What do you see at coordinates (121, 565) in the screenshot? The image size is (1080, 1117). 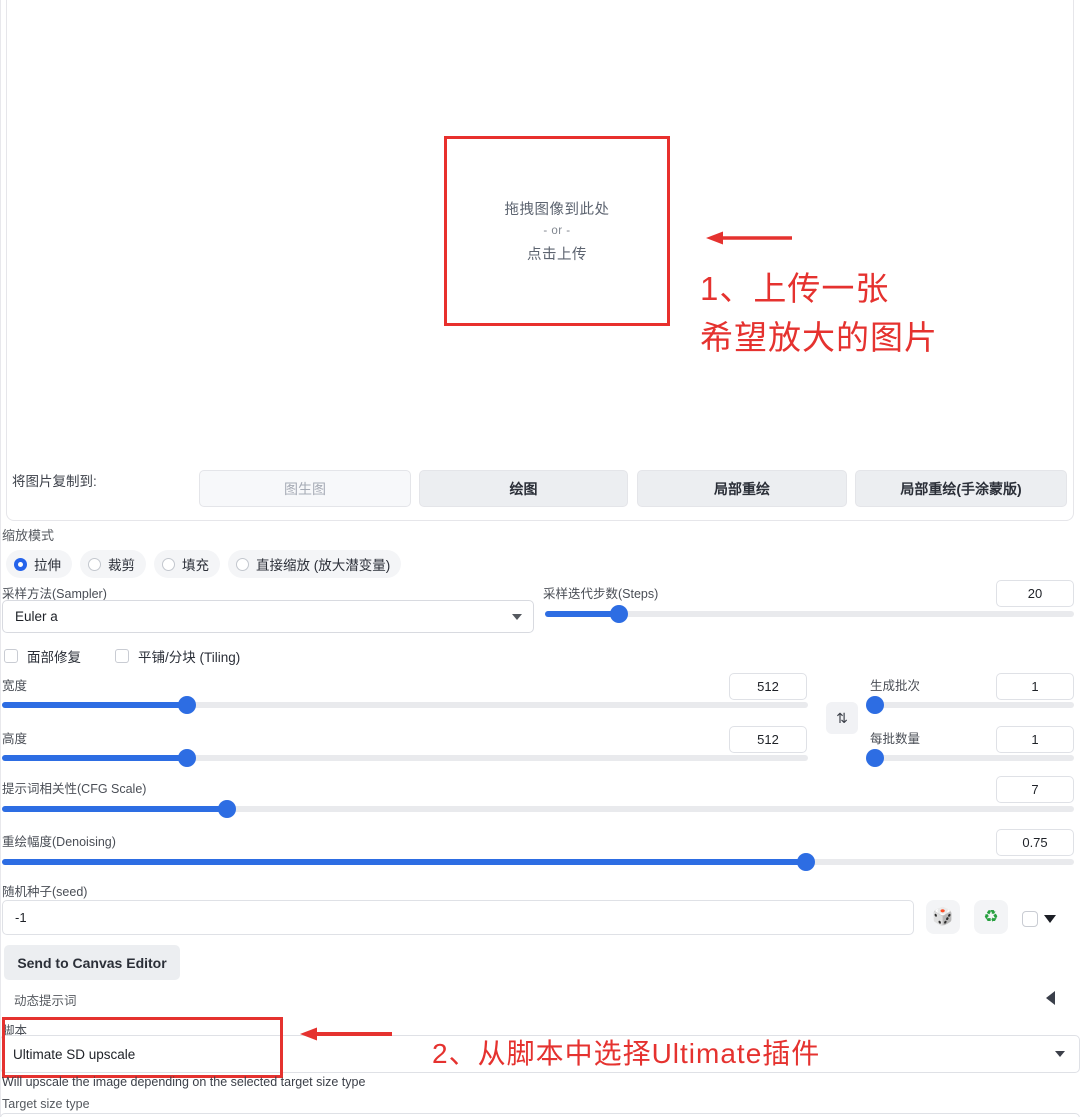 I see `resize-mode-option-label: 裁剪` at bounding box center [121, 565].